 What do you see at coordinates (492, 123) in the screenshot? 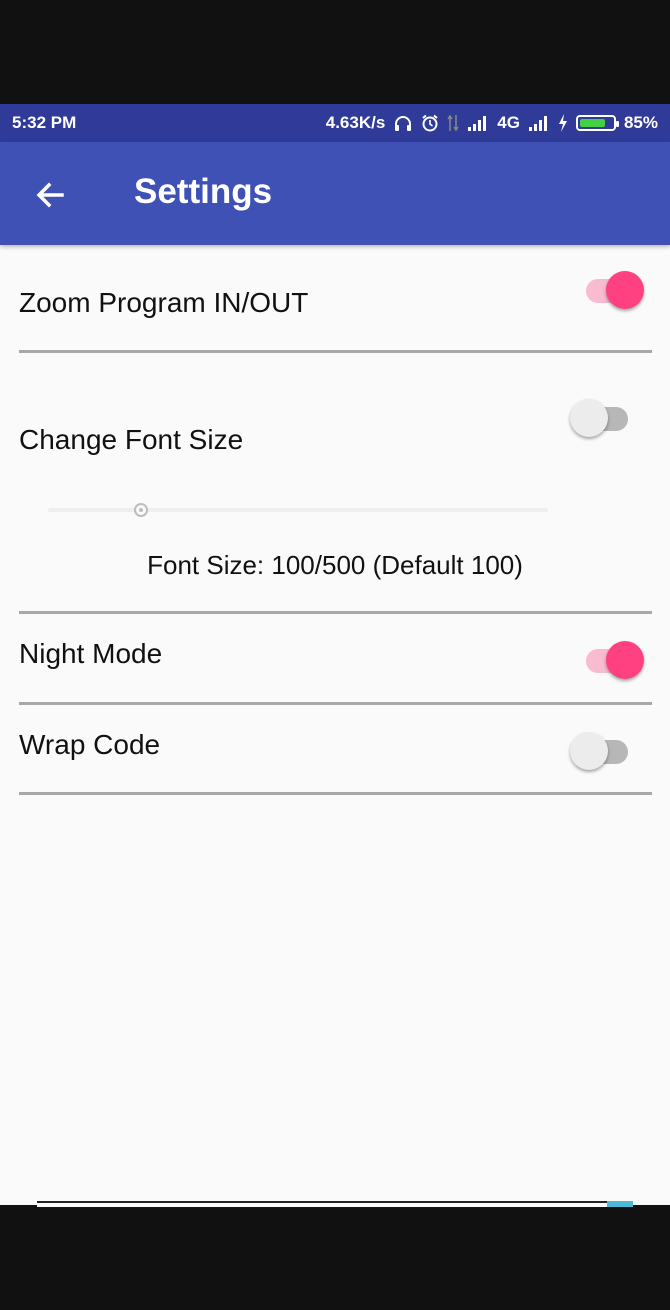
I see `status-icons: 4.63K/s 4G 85%` at bounding box center [492, 123].